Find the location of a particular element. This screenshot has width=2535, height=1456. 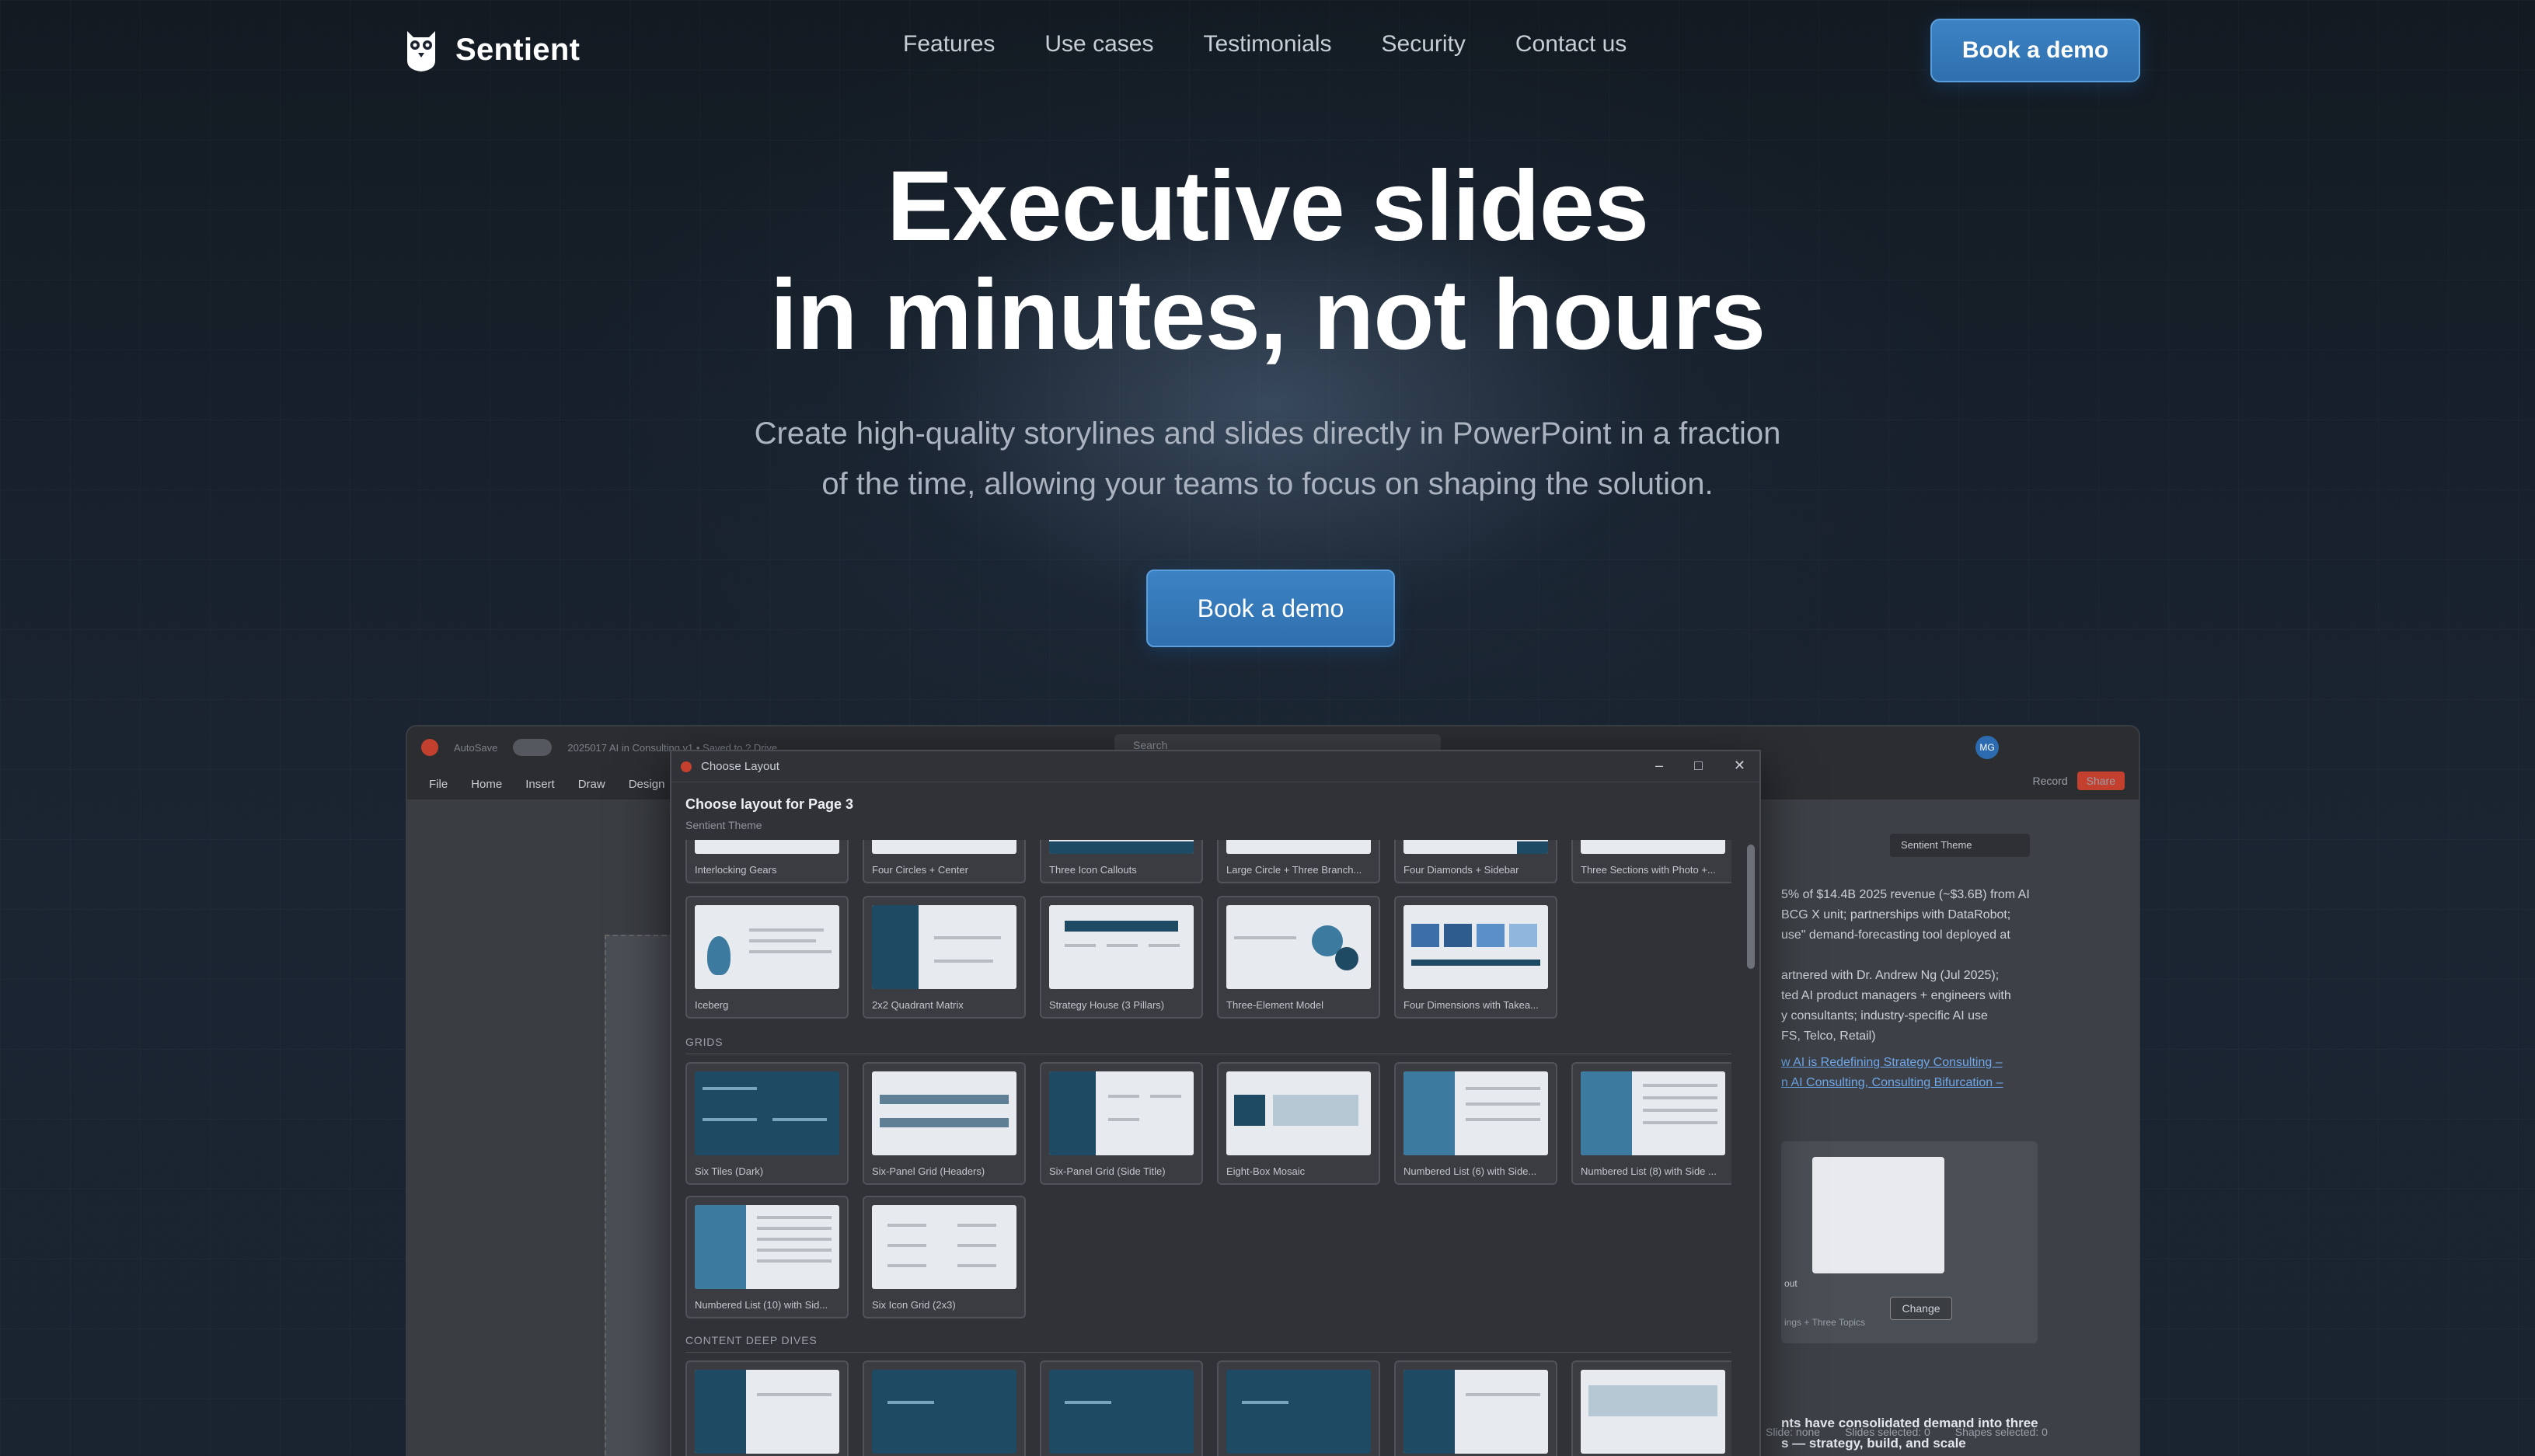

hero-book-demo-button: Book a demo is located at coordinates (1270, 609).